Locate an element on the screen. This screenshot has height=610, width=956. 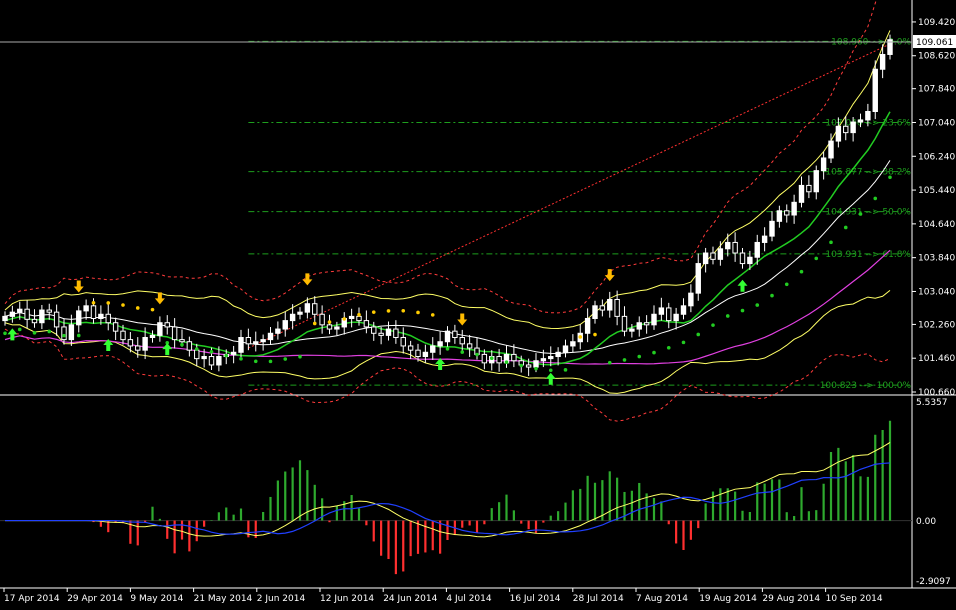
price-tick-label: 101.460 is located at coordinates (936, 359).